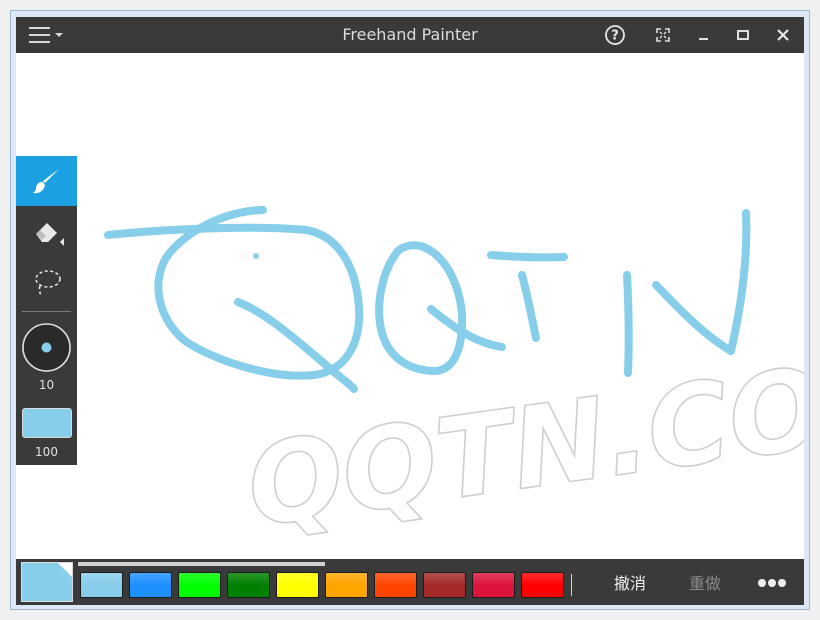  I want to click on maximize-icon, so click(743, 35).